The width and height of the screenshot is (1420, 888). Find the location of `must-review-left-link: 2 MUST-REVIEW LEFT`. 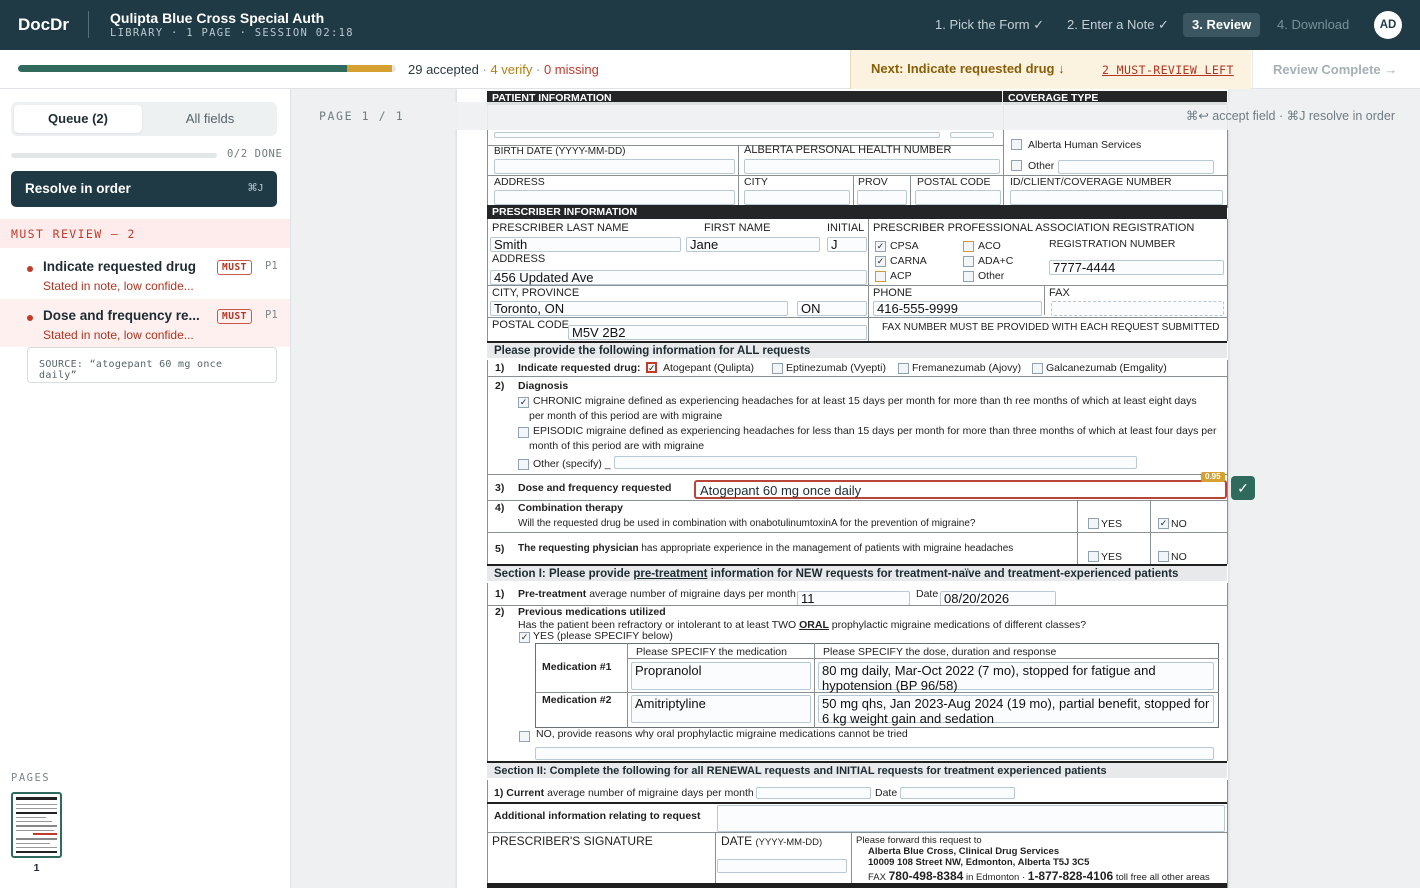

must-review-left-link: 2 MUST-REVIEW LEFT is located at coordinates (1168, 70).